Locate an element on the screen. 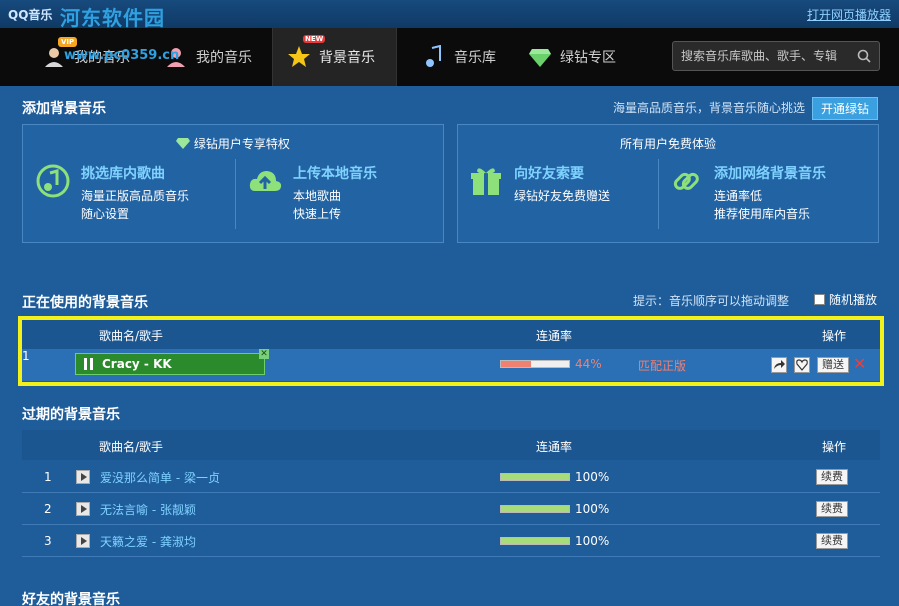 This screenshot has height=606, width=899. feature-title: 添加网络背景音乐 is located at coordinates (770, 173).